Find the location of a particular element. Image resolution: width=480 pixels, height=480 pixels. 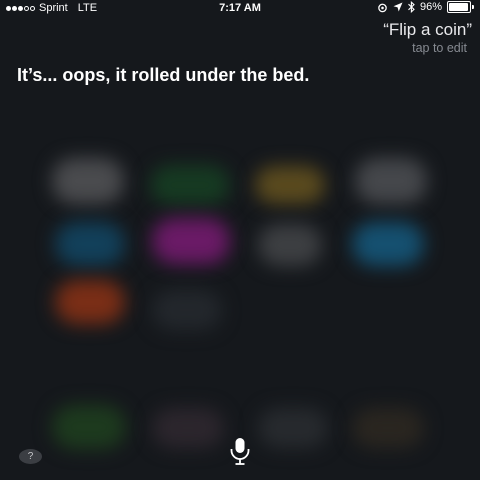

help-button: ? is located at coordinates (30, 456).